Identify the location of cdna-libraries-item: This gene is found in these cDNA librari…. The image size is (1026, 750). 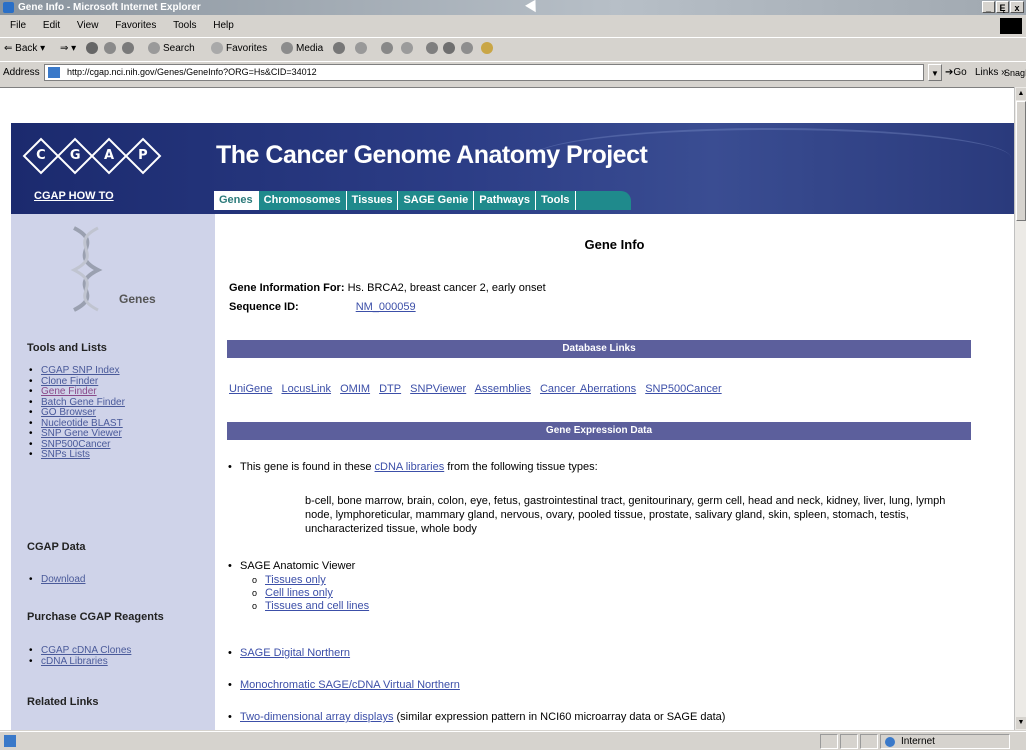
(413, 467).